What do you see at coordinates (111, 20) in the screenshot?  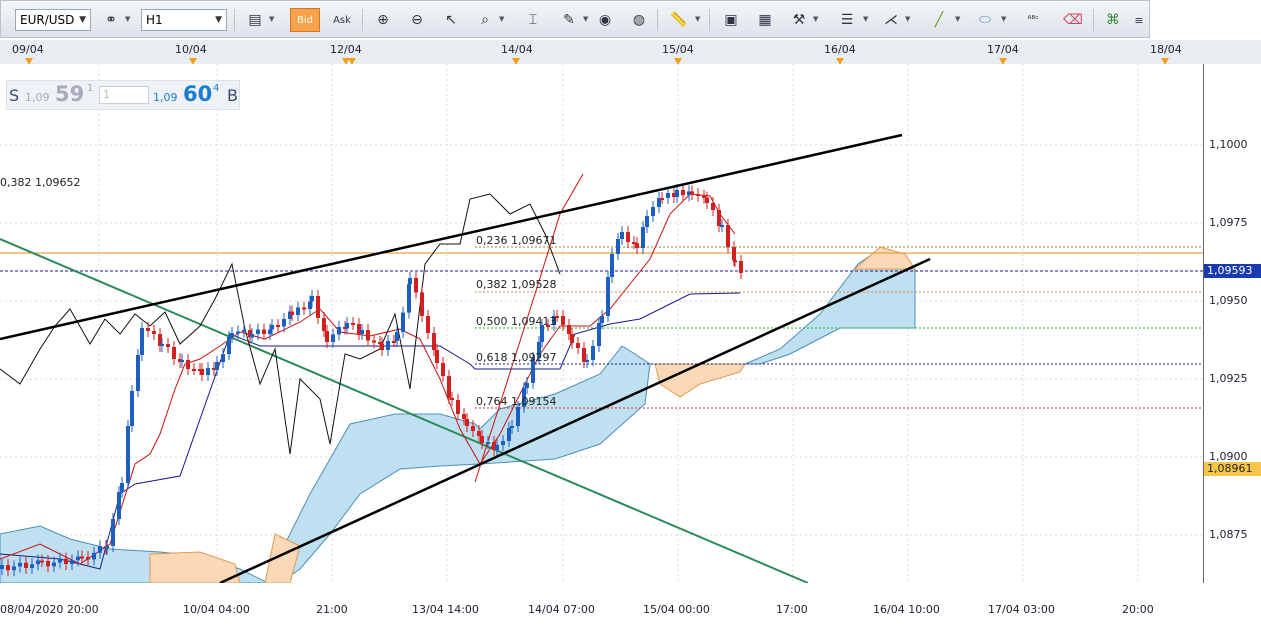 I see `link-icon: ⚭` at bounding box center [111, 20].